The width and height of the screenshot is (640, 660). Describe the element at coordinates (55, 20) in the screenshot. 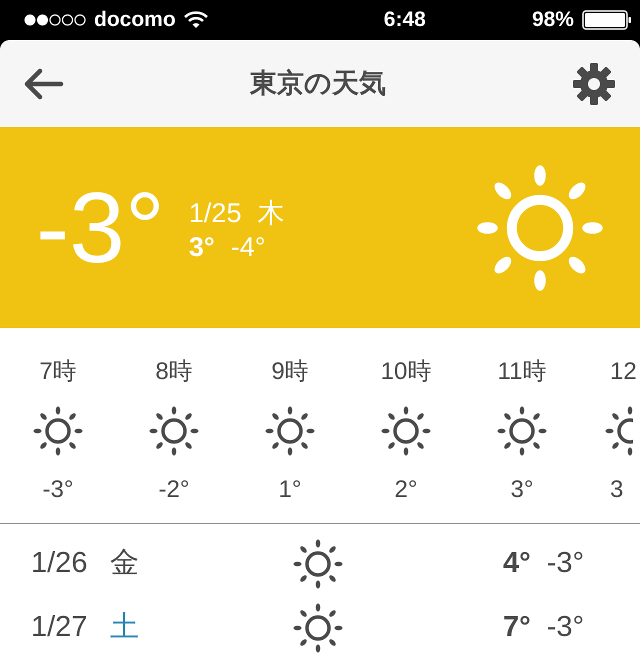

I see `signal-icon` at that location.